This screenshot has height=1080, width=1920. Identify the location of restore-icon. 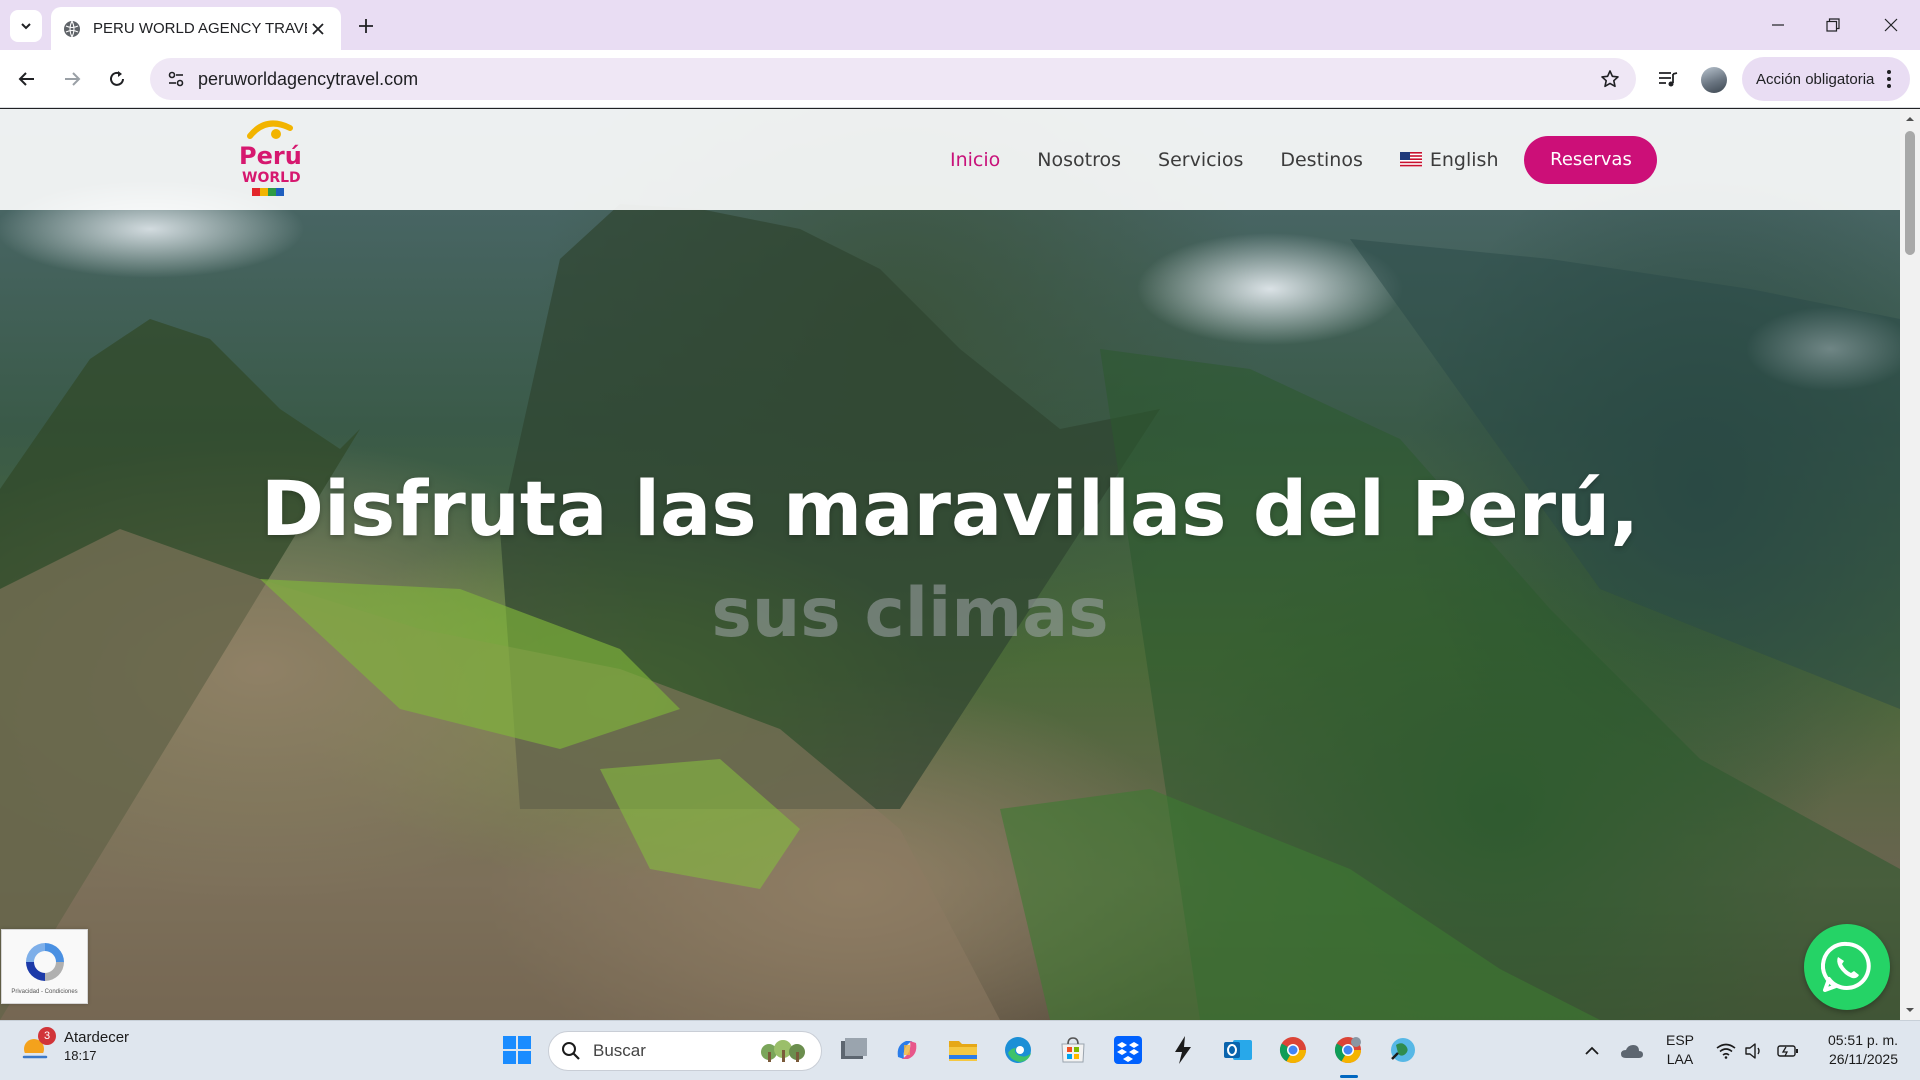
(1833, 25).